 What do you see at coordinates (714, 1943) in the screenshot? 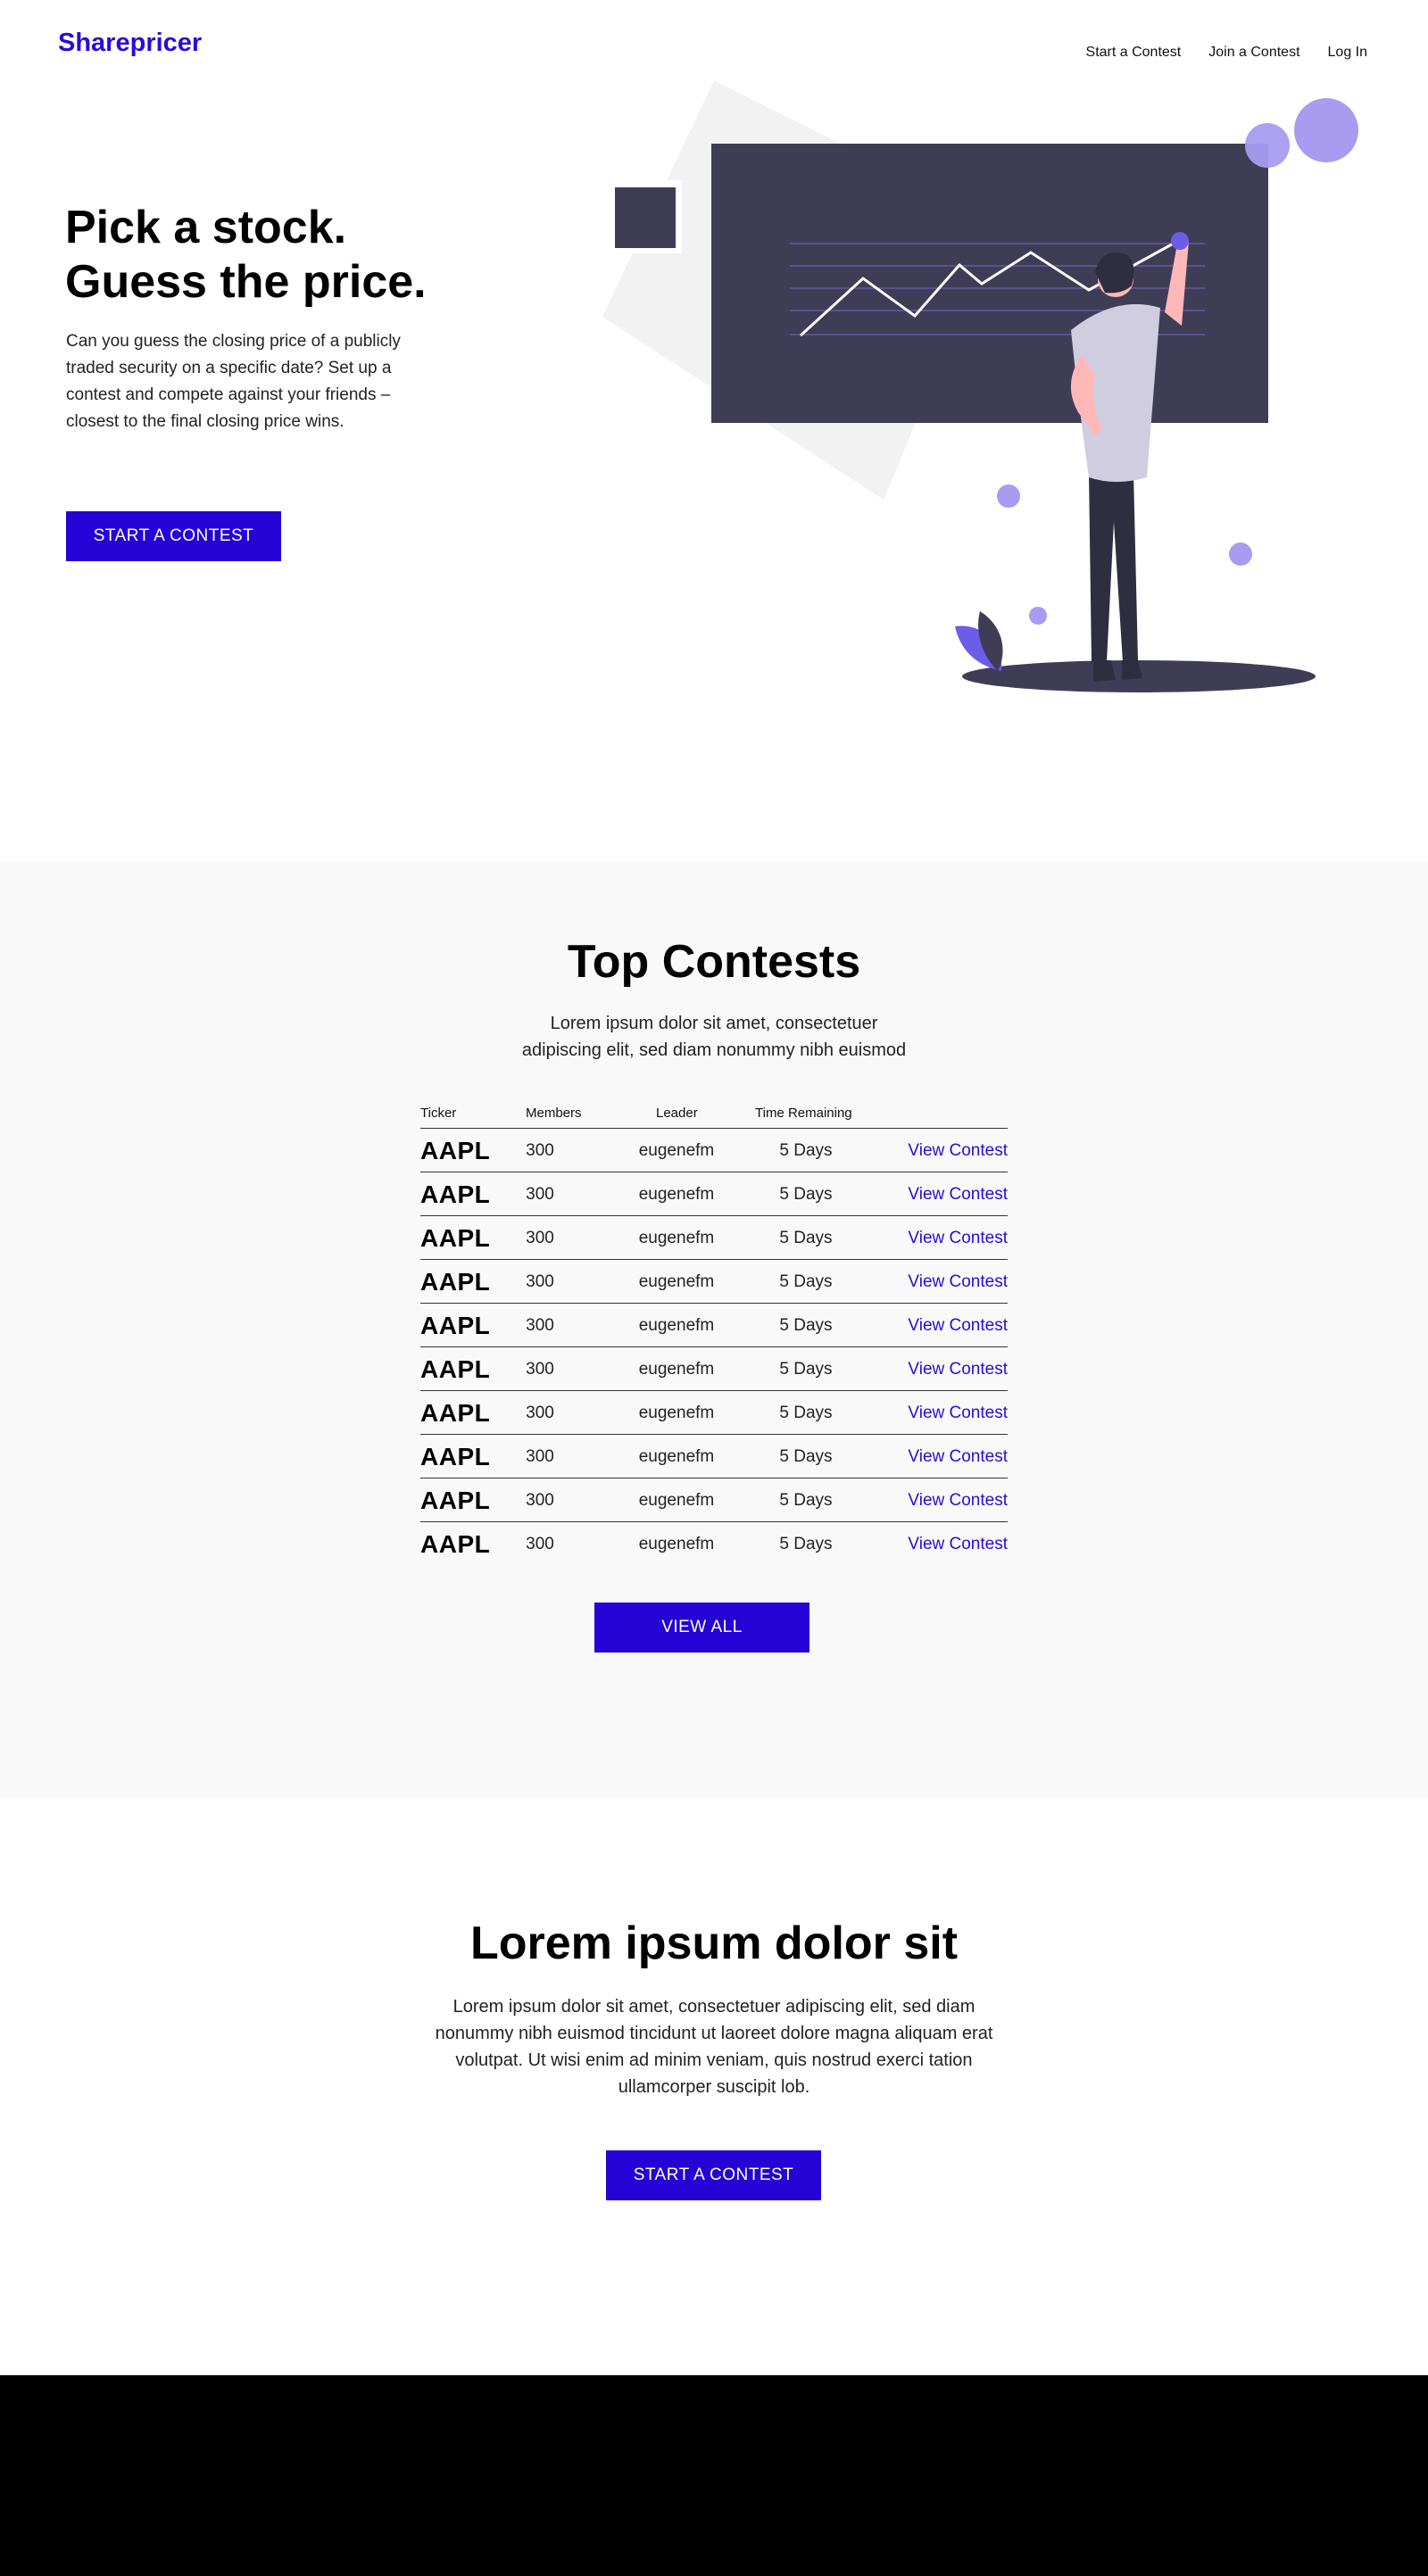
I see `lorem-section-title: Lorem ipsum dolor sit` at bounding box center [714, 1943].